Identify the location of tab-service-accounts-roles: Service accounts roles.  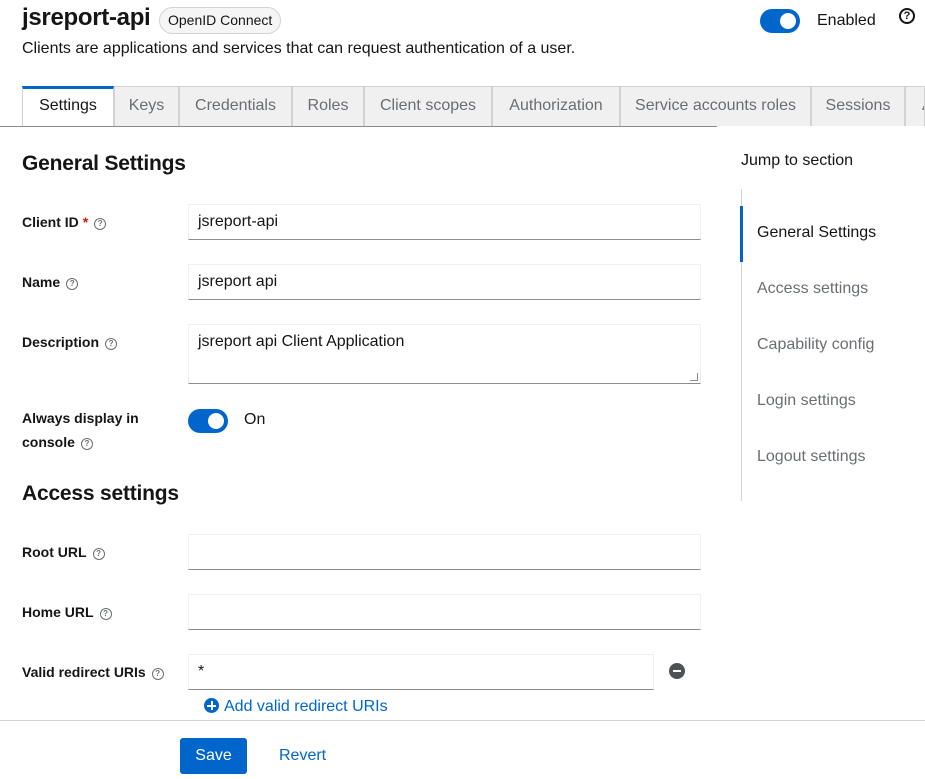
(715, 106).